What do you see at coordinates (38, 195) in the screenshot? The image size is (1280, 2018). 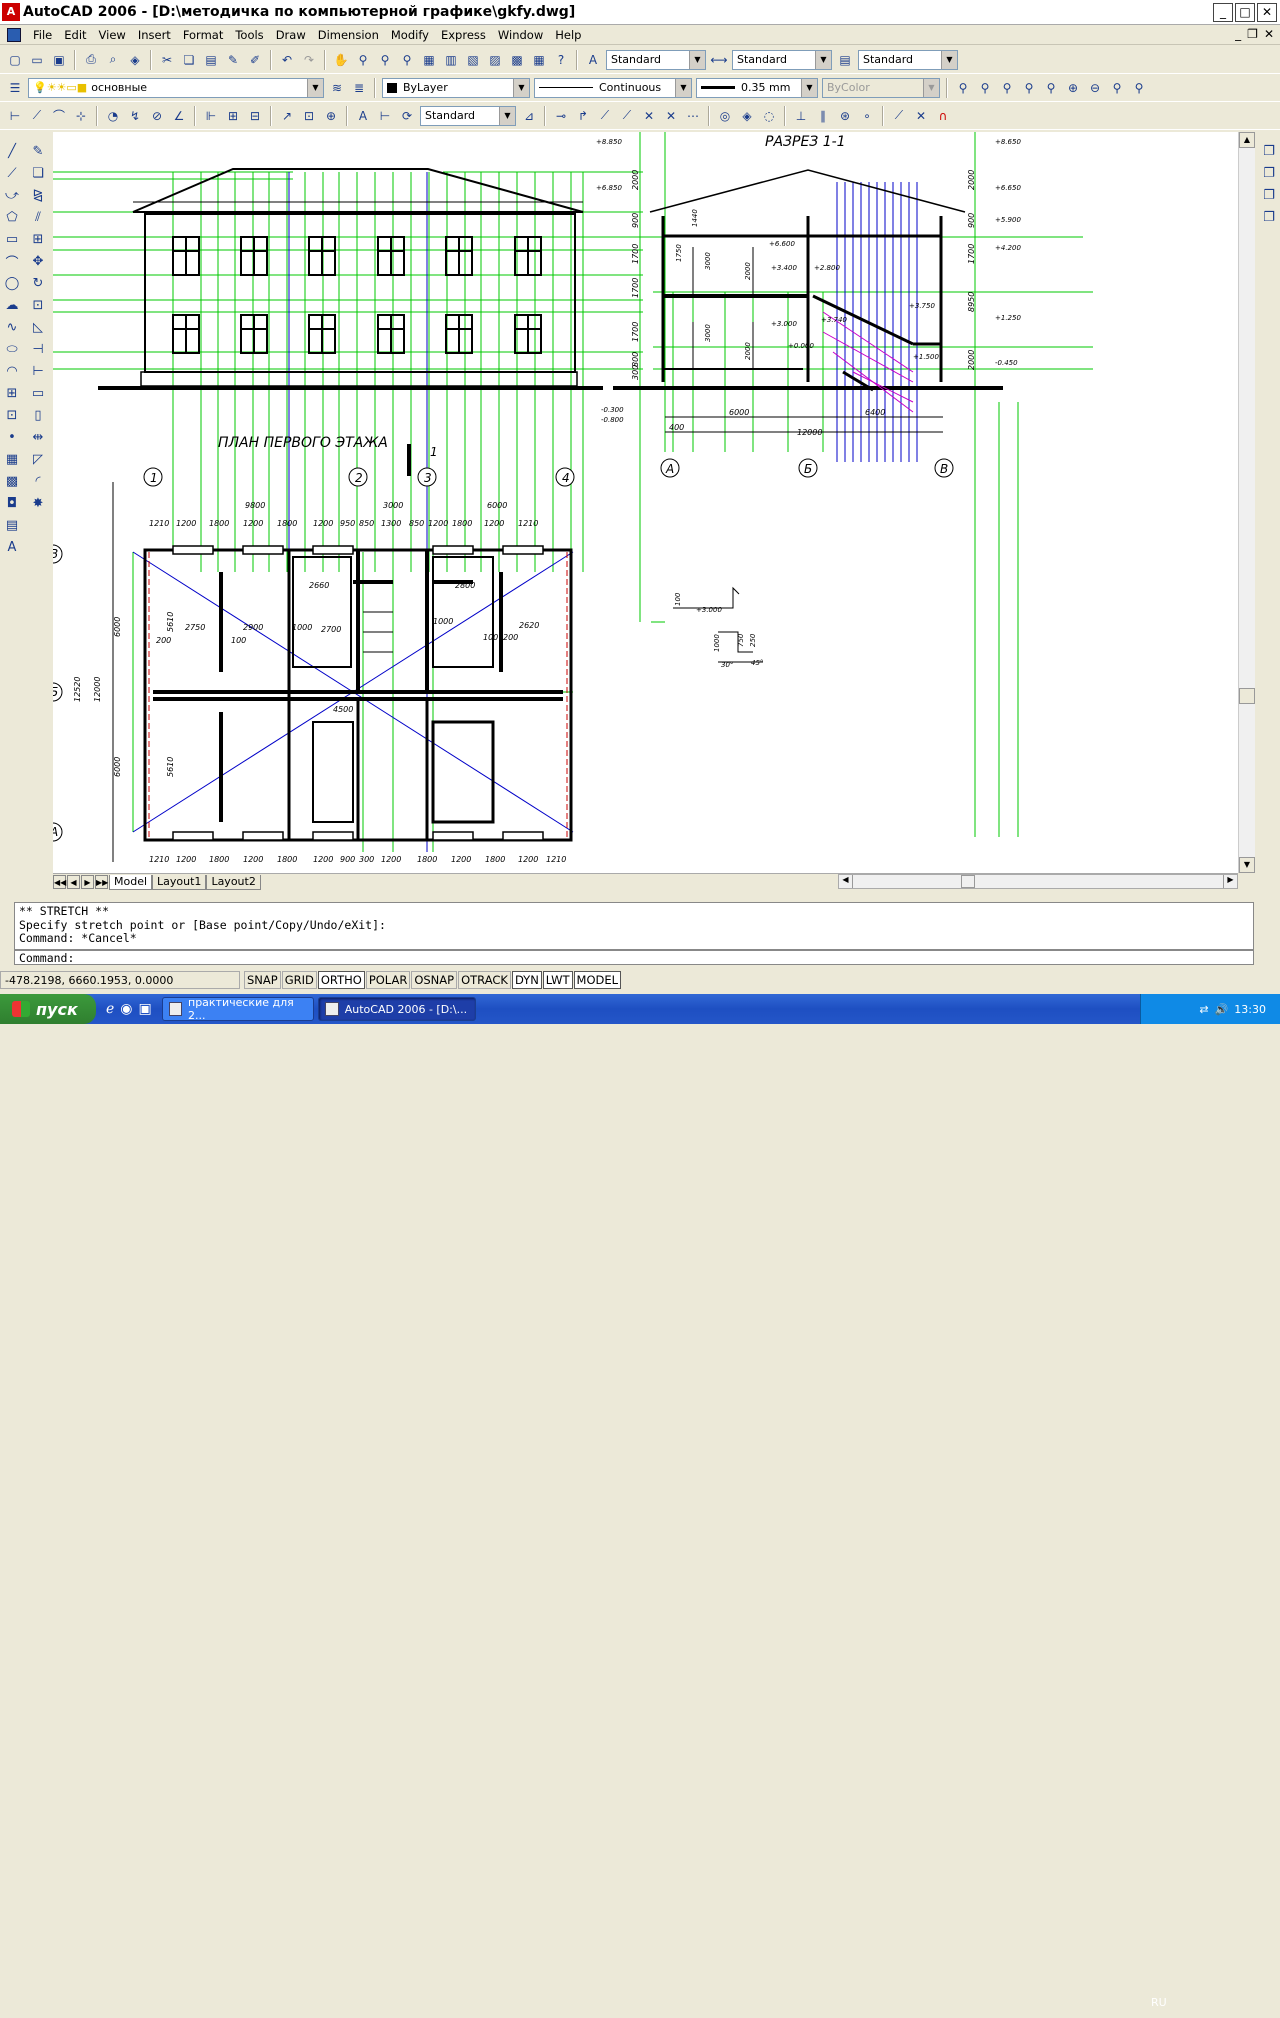 I see `mirror-icon: ⧎` at bounding box center [38, 195].